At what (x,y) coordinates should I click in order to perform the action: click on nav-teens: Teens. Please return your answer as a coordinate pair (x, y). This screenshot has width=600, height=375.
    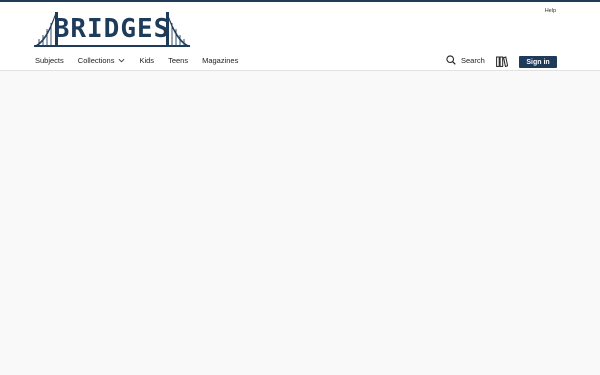
    Looking at the image, I should click on (178, 60).